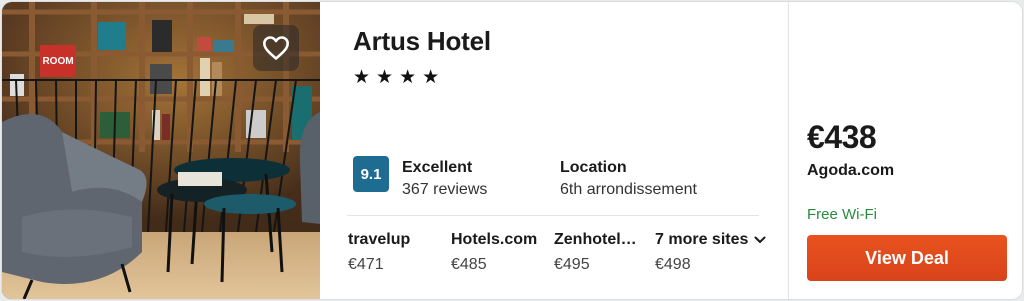 This screenshot has height=301, width=1024. Describe the element at coordinates (628, 189) in the screenshot. I see `location-value: 6th arrondissement` at that location.